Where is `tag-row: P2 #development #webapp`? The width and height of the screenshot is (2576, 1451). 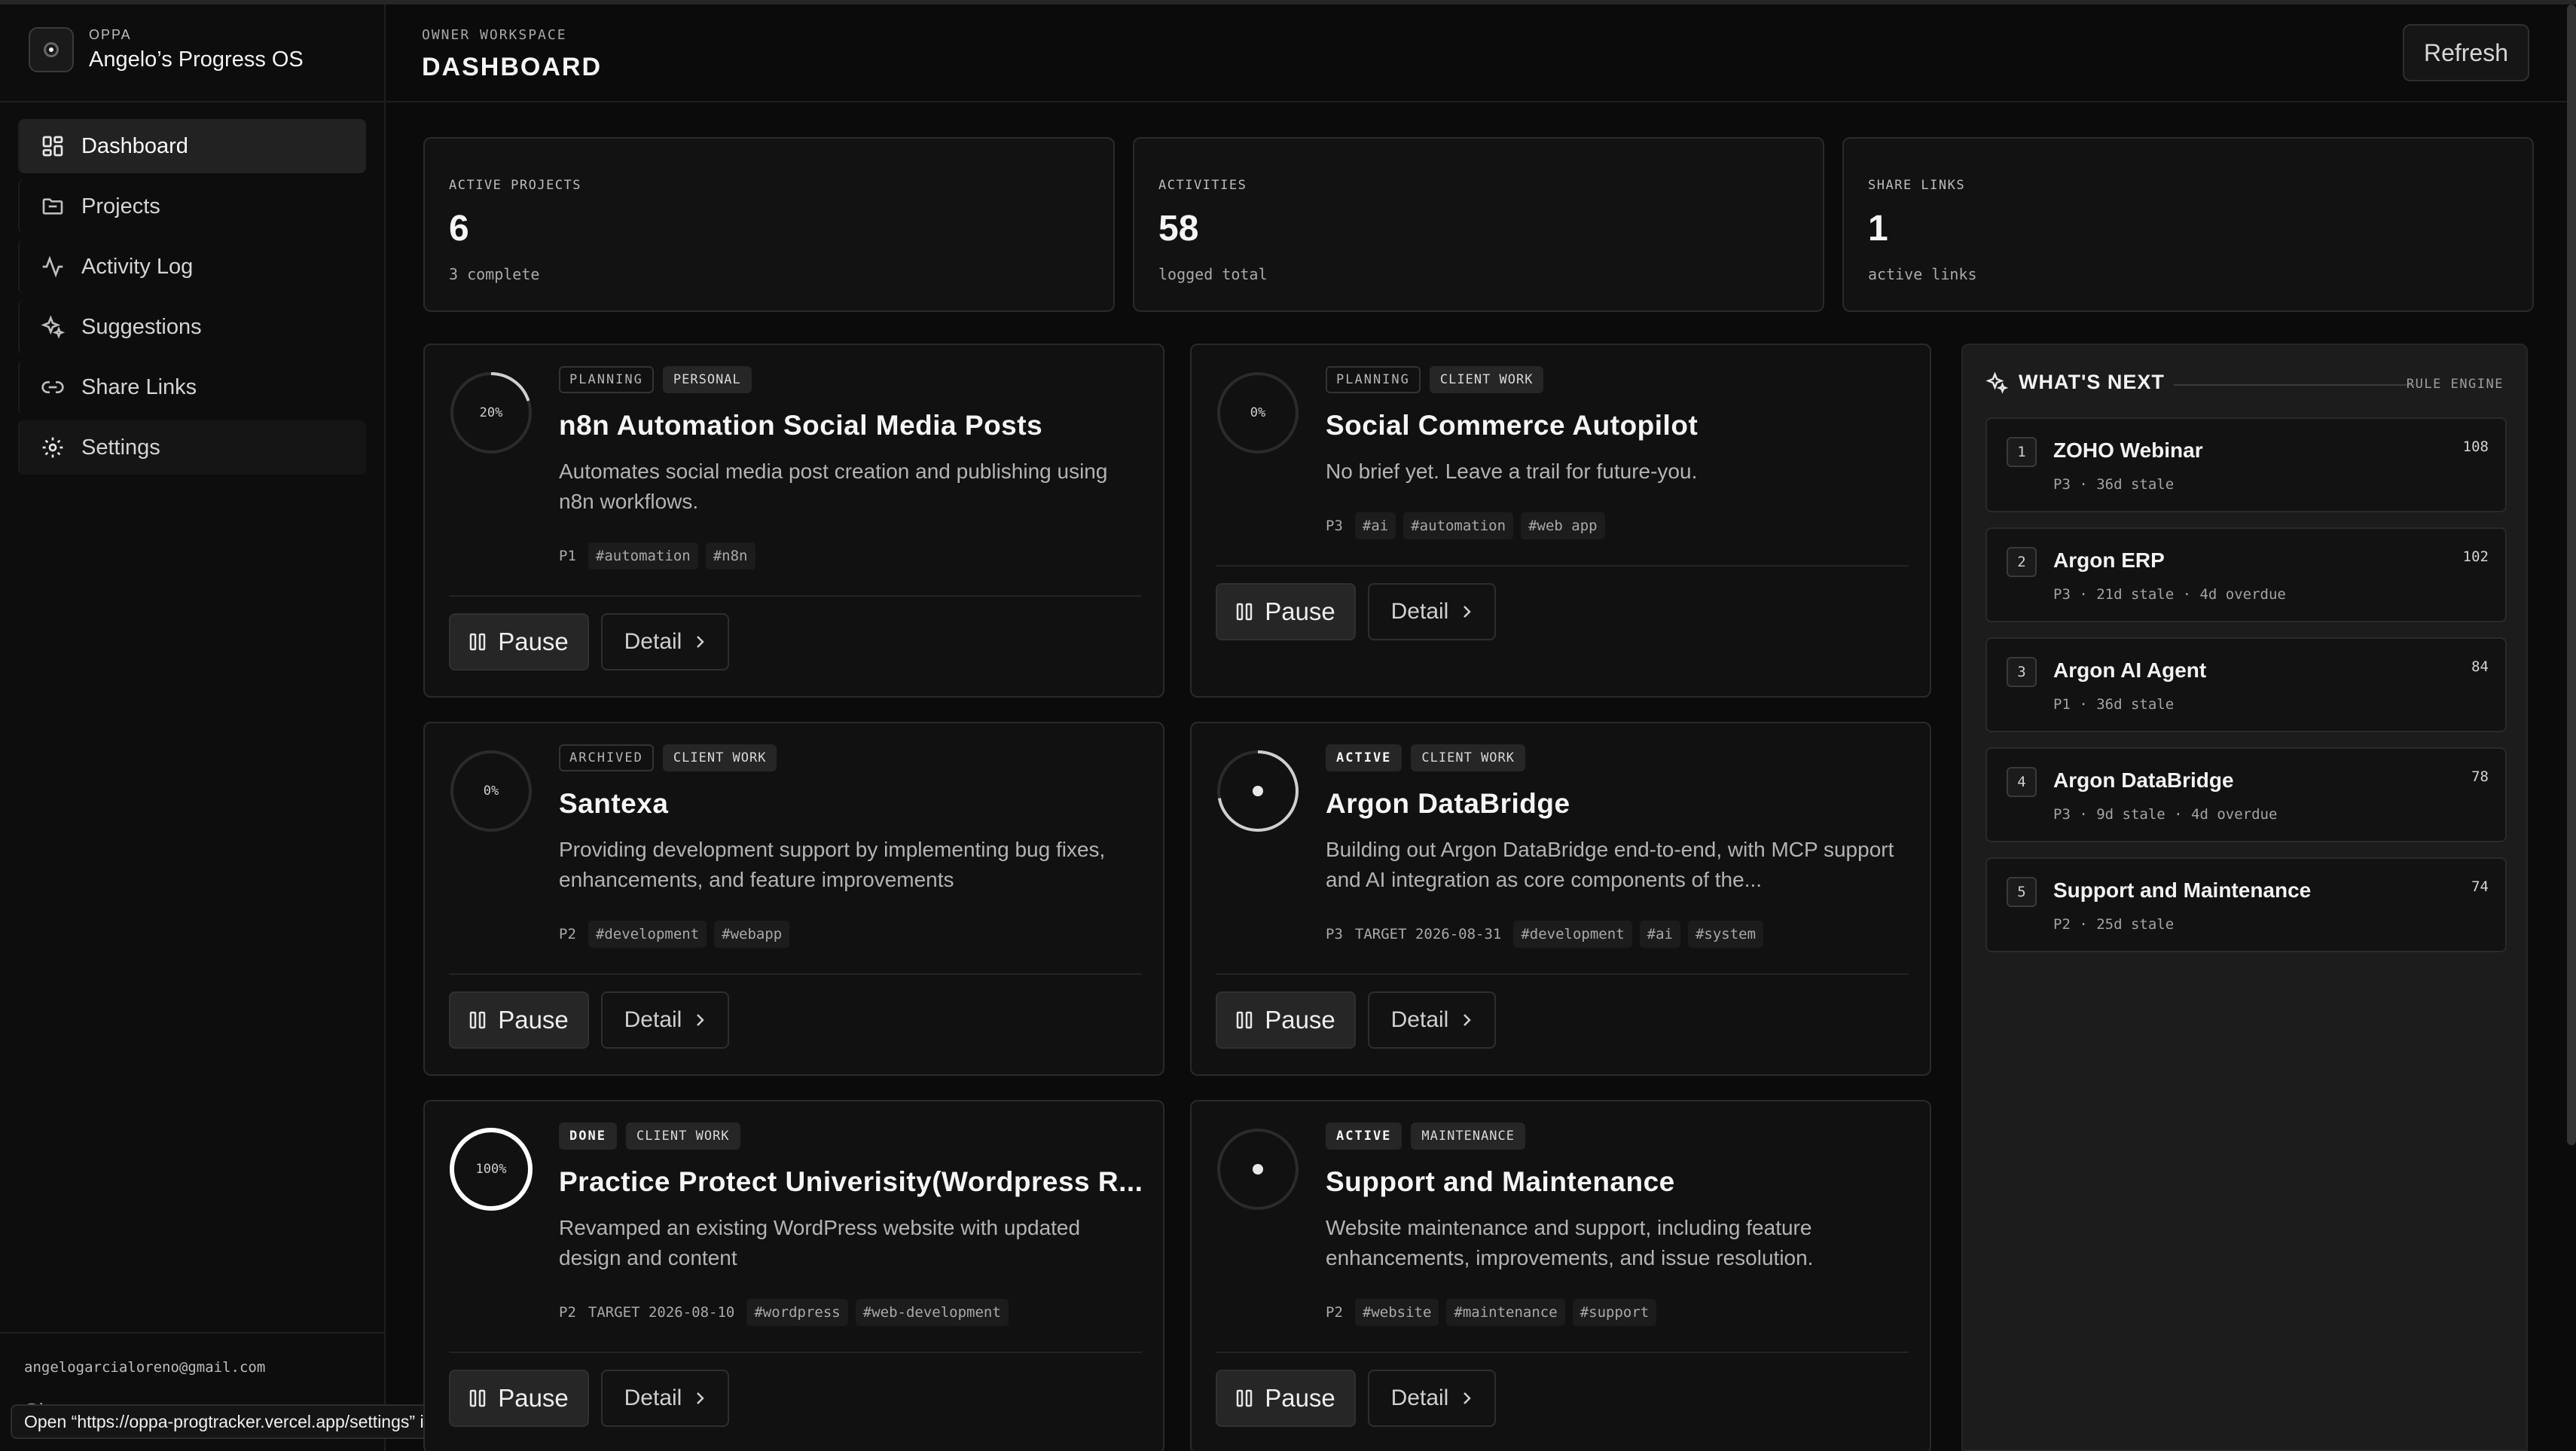 tag-row: P2 #development #webapp is located at coordinates (674, 934).